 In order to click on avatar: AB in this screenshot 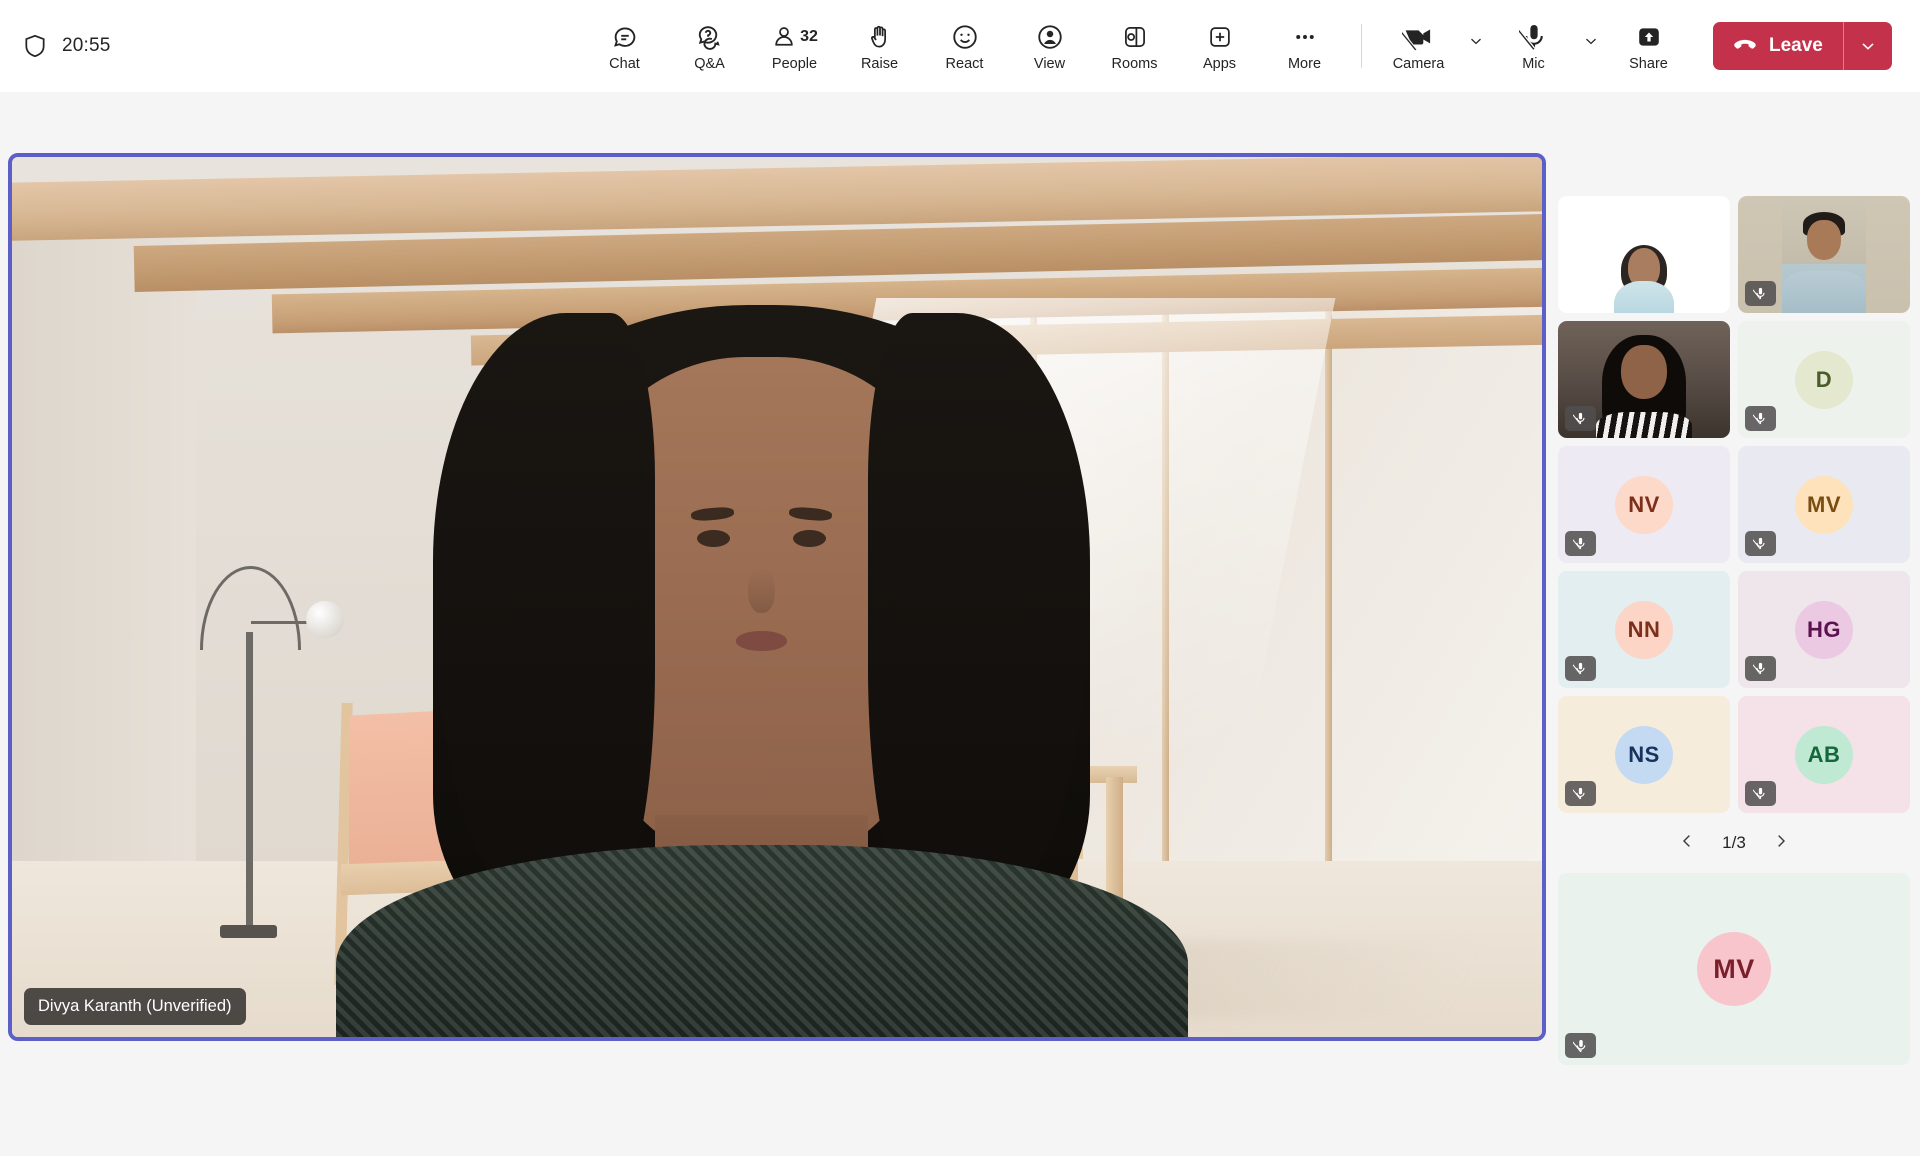, I will do `click(1824, 754)`.